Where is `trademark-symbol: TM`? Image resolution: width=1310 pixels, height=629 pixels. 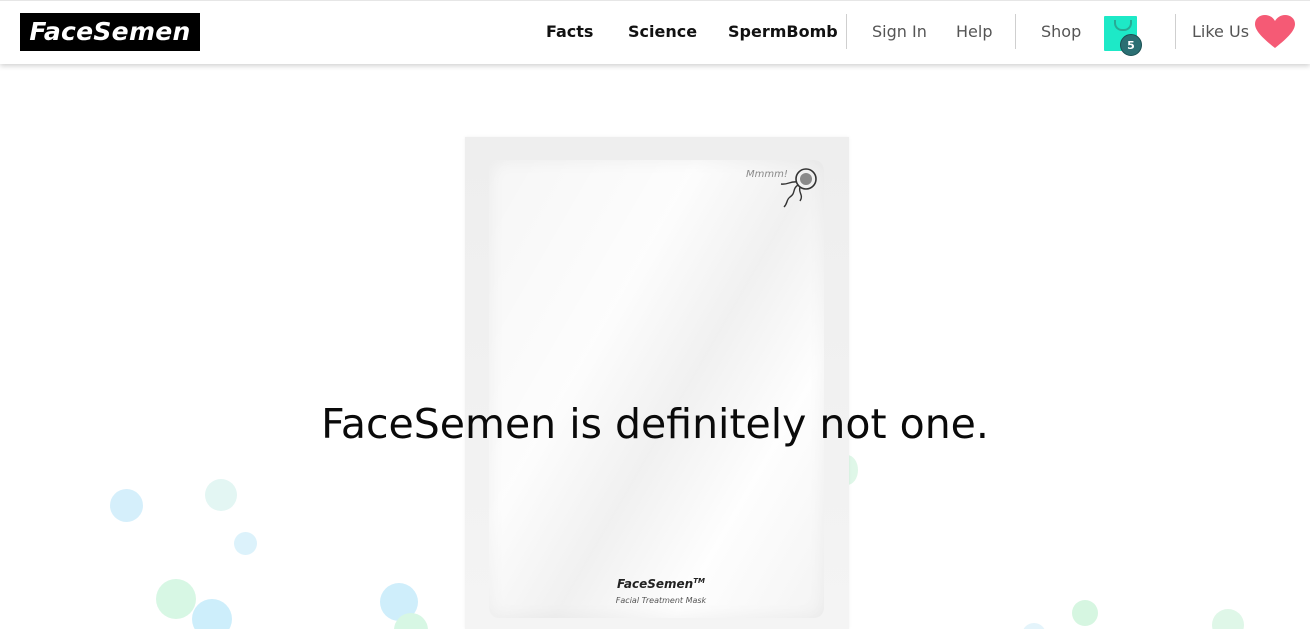
trademark-symbol: TM is located at coordinates (699, 581).